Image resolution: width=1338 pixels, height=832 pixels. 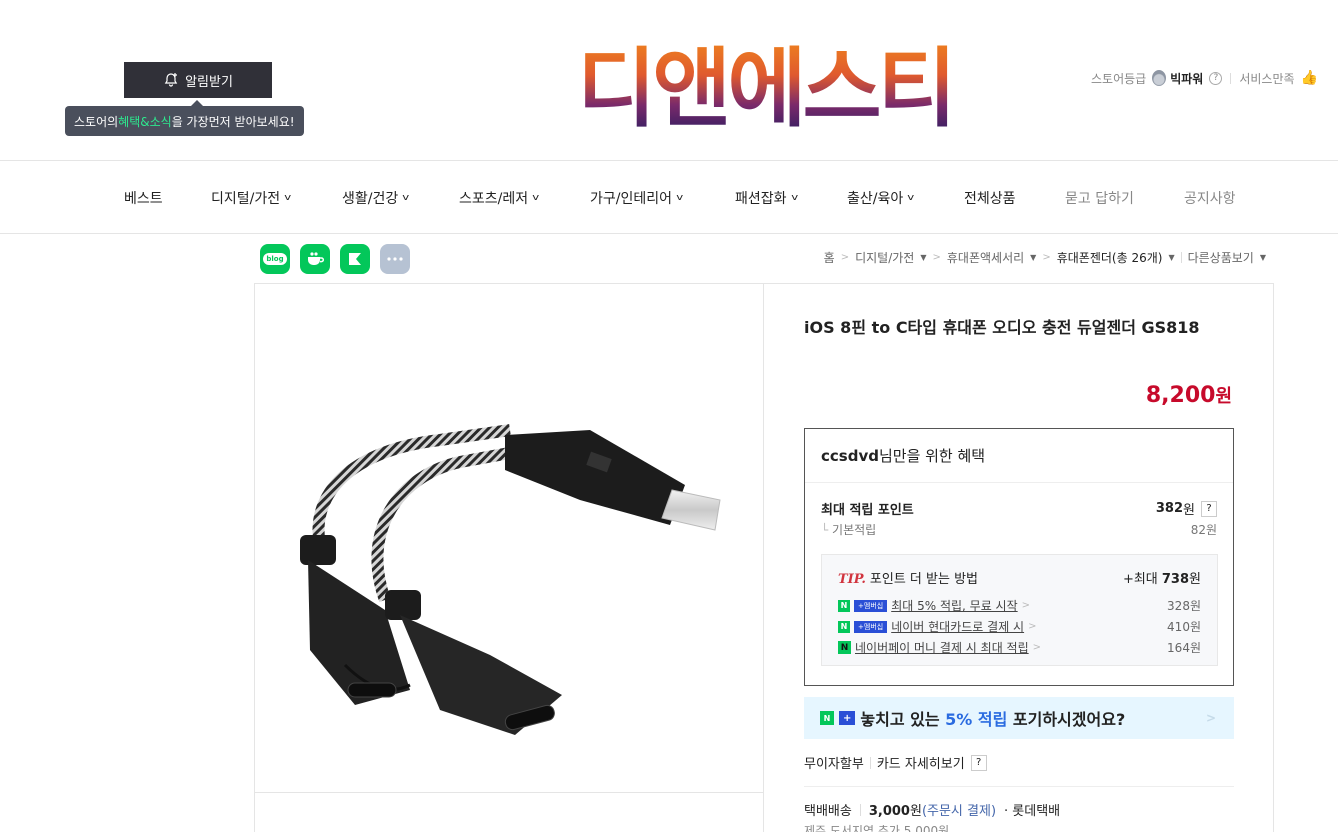 I want to click on tip-line-card: N + 멤버십 네이버 현대카드로 결제 시 > 410원, so click(x=1019, y=626).